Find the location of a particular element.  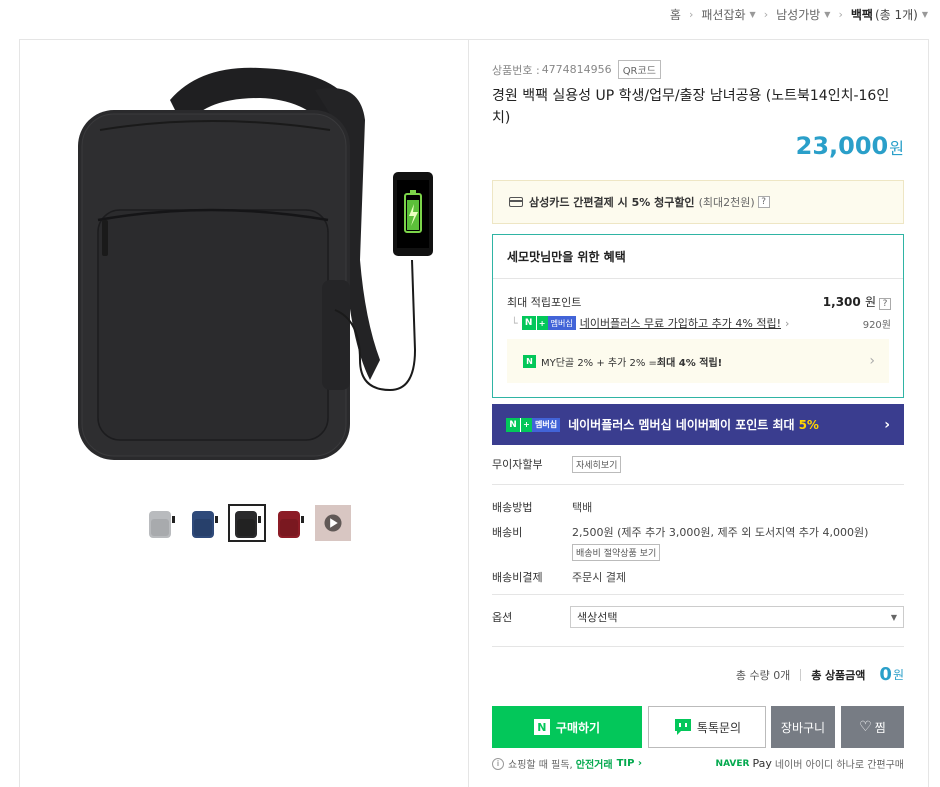

product-price: 23,000원 is located at coordinates (850, 146).